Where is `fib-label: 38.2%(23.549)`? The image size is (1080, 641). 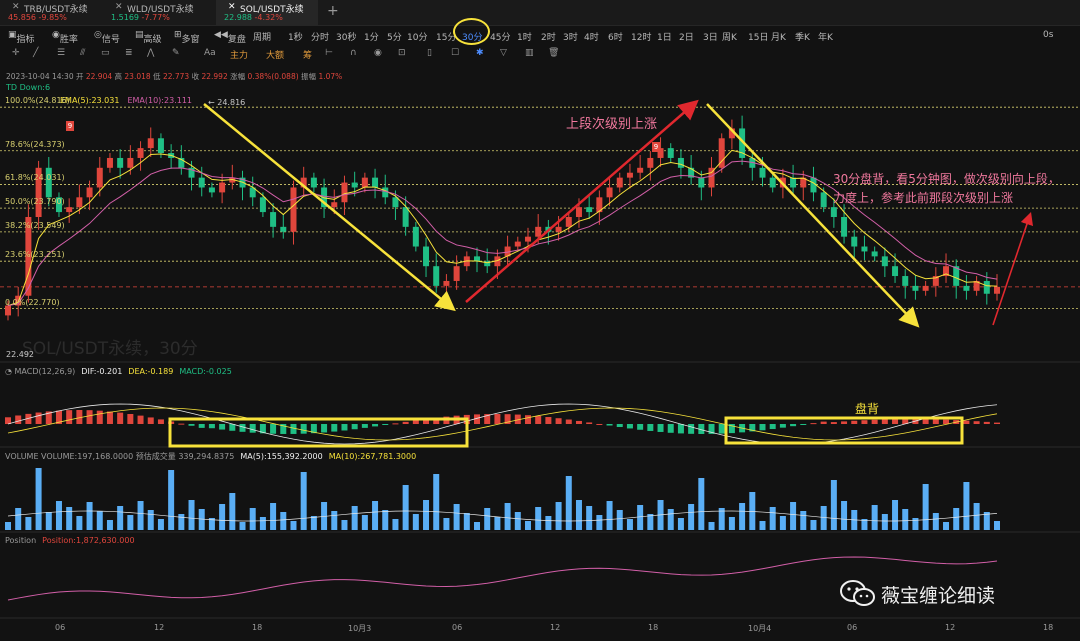
fib-label: 38.2%(23.549) is located at coordinates (35, 225).